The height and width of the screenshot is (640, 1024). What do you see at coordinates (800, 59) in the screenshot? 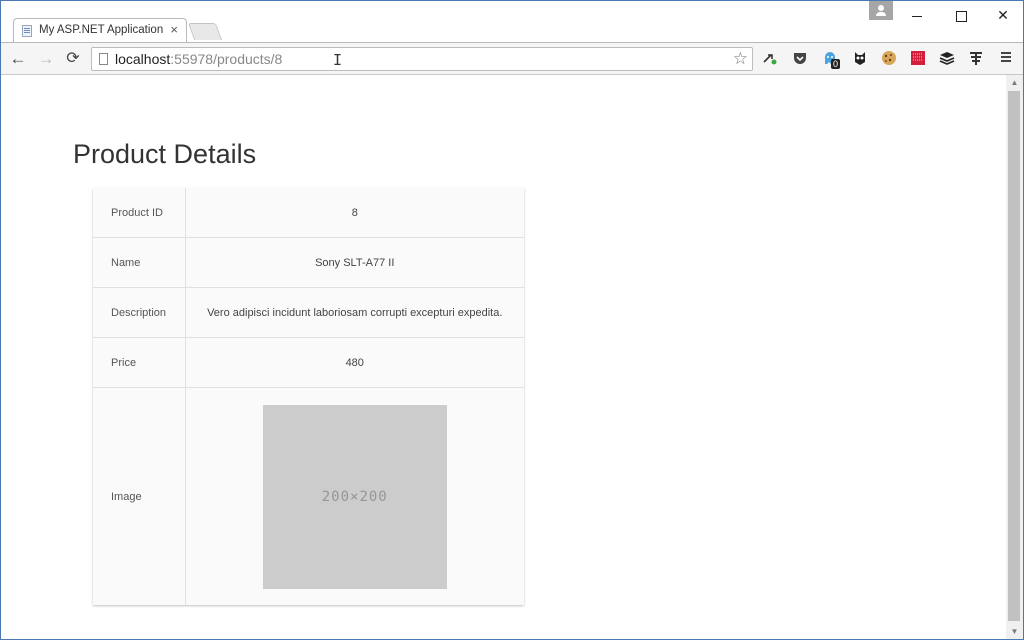
I see `pocket-icon` at bounding box center [800, 59].